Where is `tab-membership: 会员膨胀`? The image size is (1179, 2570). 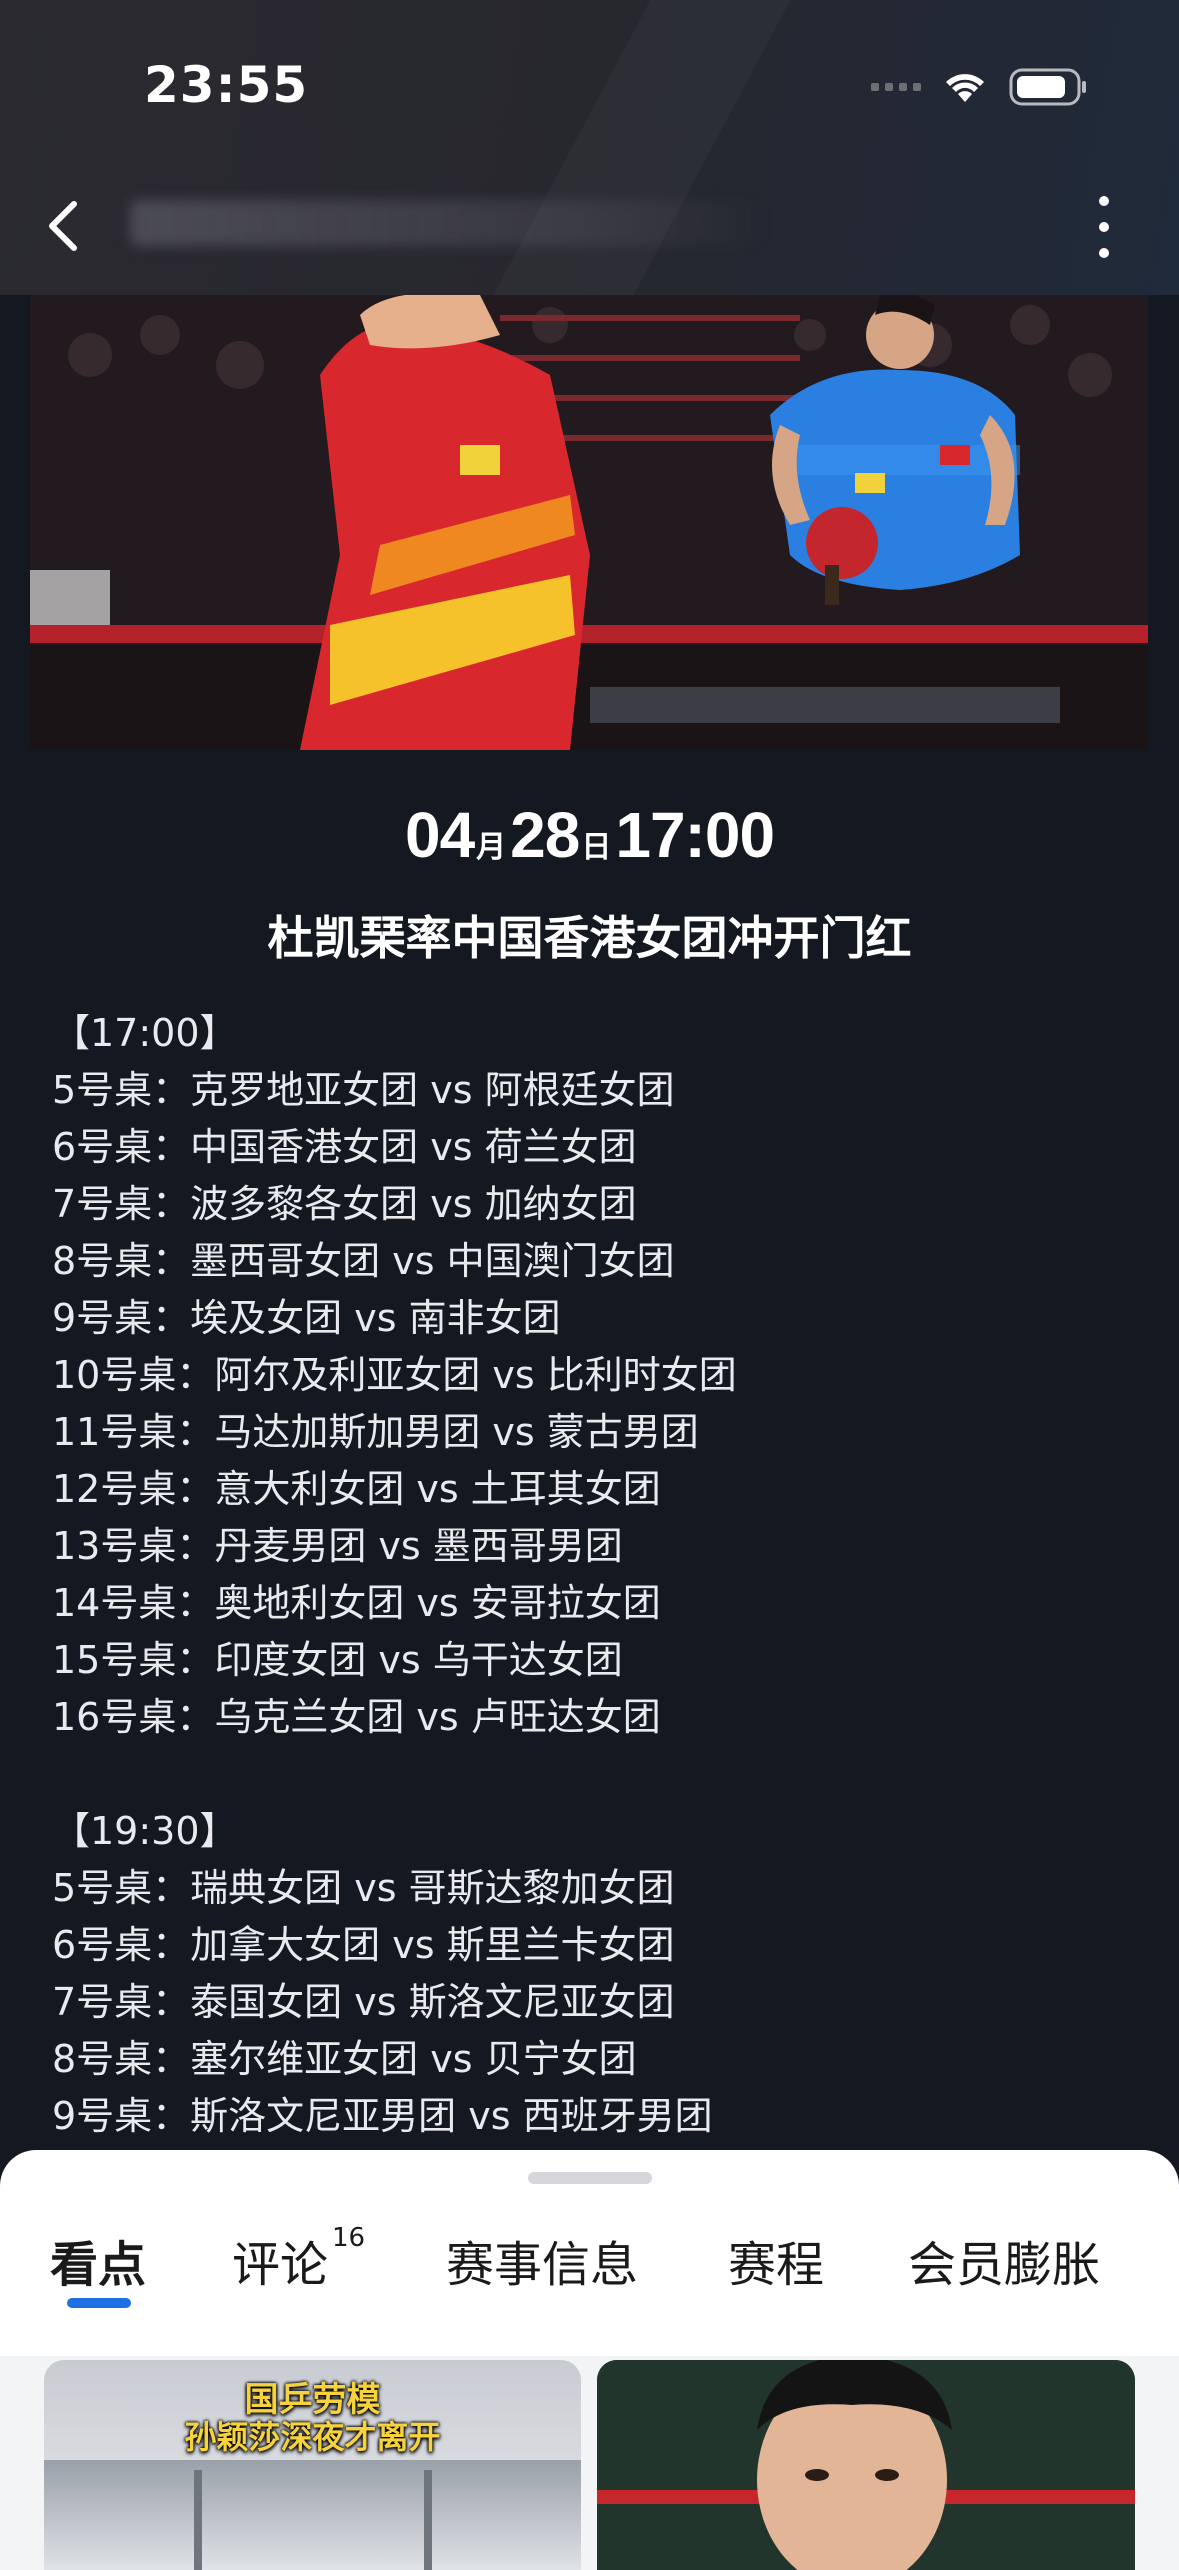
tab-membership: 会员膨胀 is located at coordinates (1004, 2260).